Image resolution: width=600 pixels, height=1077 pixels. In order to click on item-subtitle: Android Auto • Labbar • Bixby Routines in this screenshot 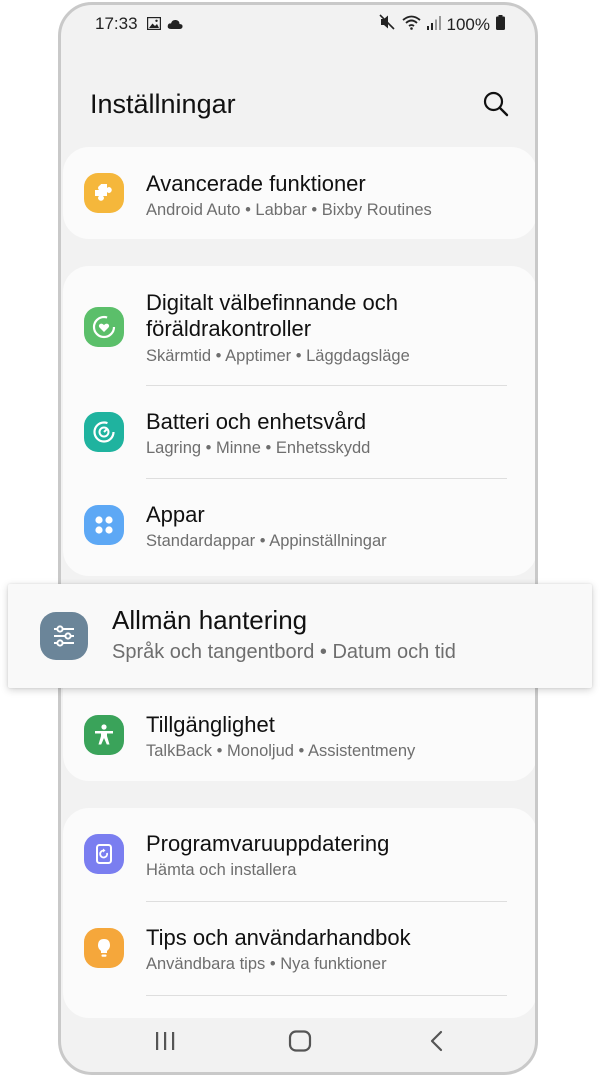, I will do `click(289, 210)`.